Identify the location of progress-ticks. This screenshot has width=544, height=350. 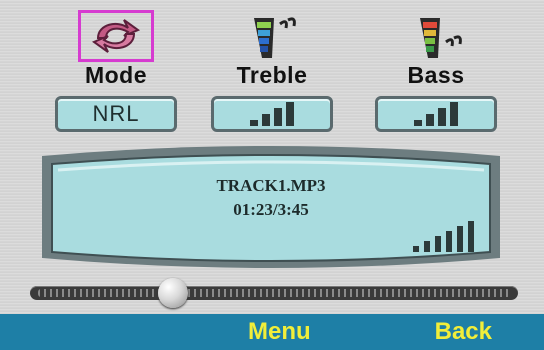
(274, 293).